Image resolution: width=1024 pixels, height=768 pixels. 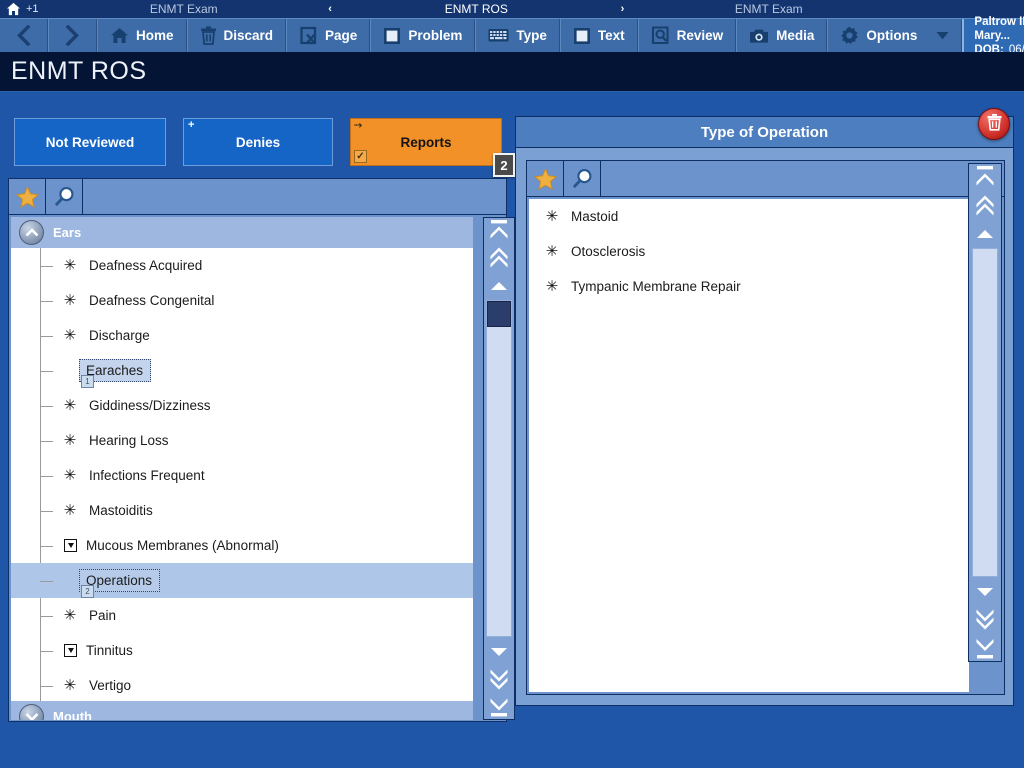 What do you see at coordinates (13, 9) in the screenshot?
I see `home-icon` at bounding box center [13, 9].